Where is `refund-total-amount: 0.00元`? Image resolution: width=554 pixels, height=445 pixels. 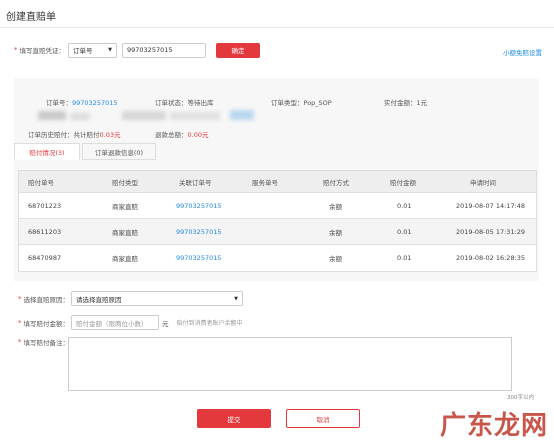
refund-total-amount: 0.00元 is located at coordinates (198, 135).